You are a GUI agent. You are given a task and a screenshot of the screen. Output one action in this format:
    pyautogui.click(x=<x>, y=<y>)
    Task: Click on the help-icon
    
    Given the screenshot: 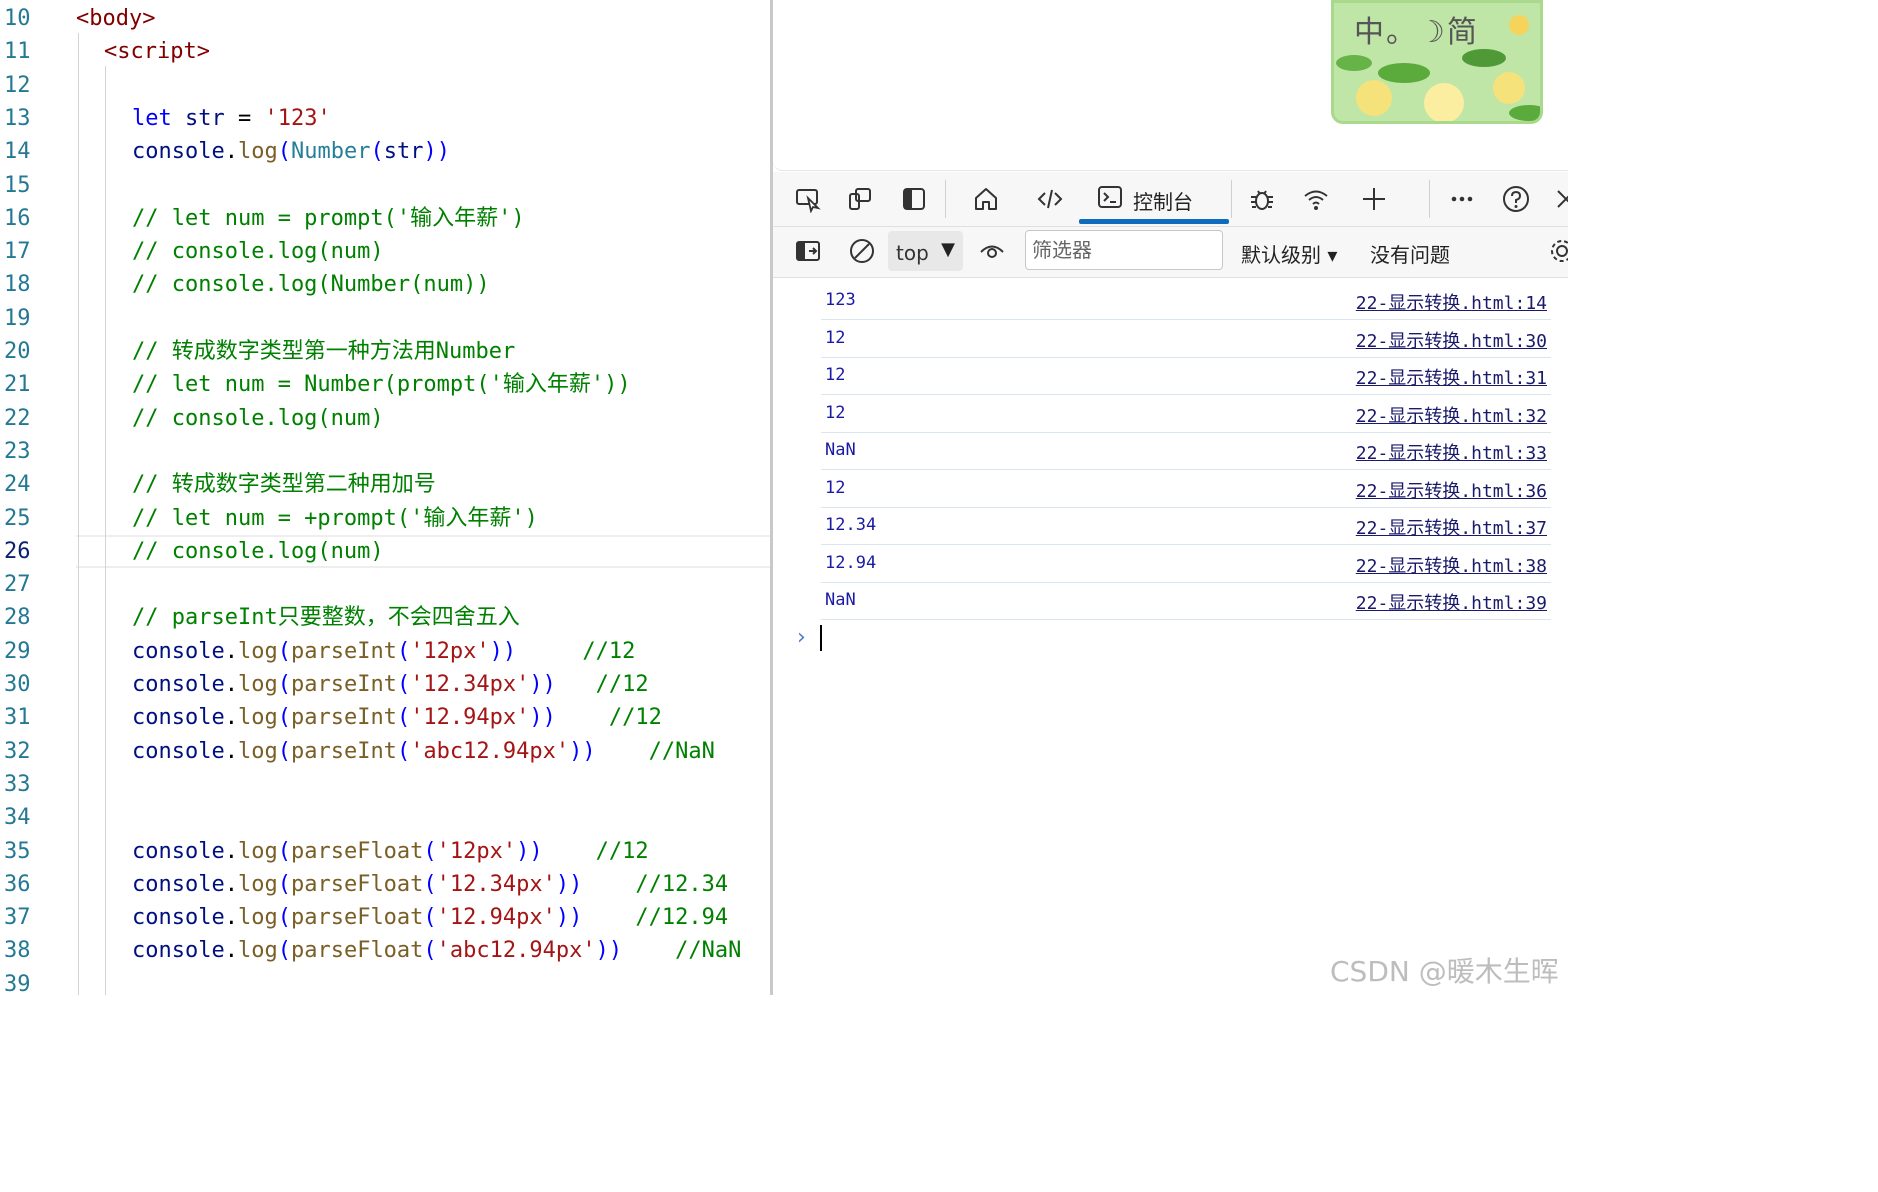 What is the action you would take?
    pyautogui.click(x=1516, y=199)
    